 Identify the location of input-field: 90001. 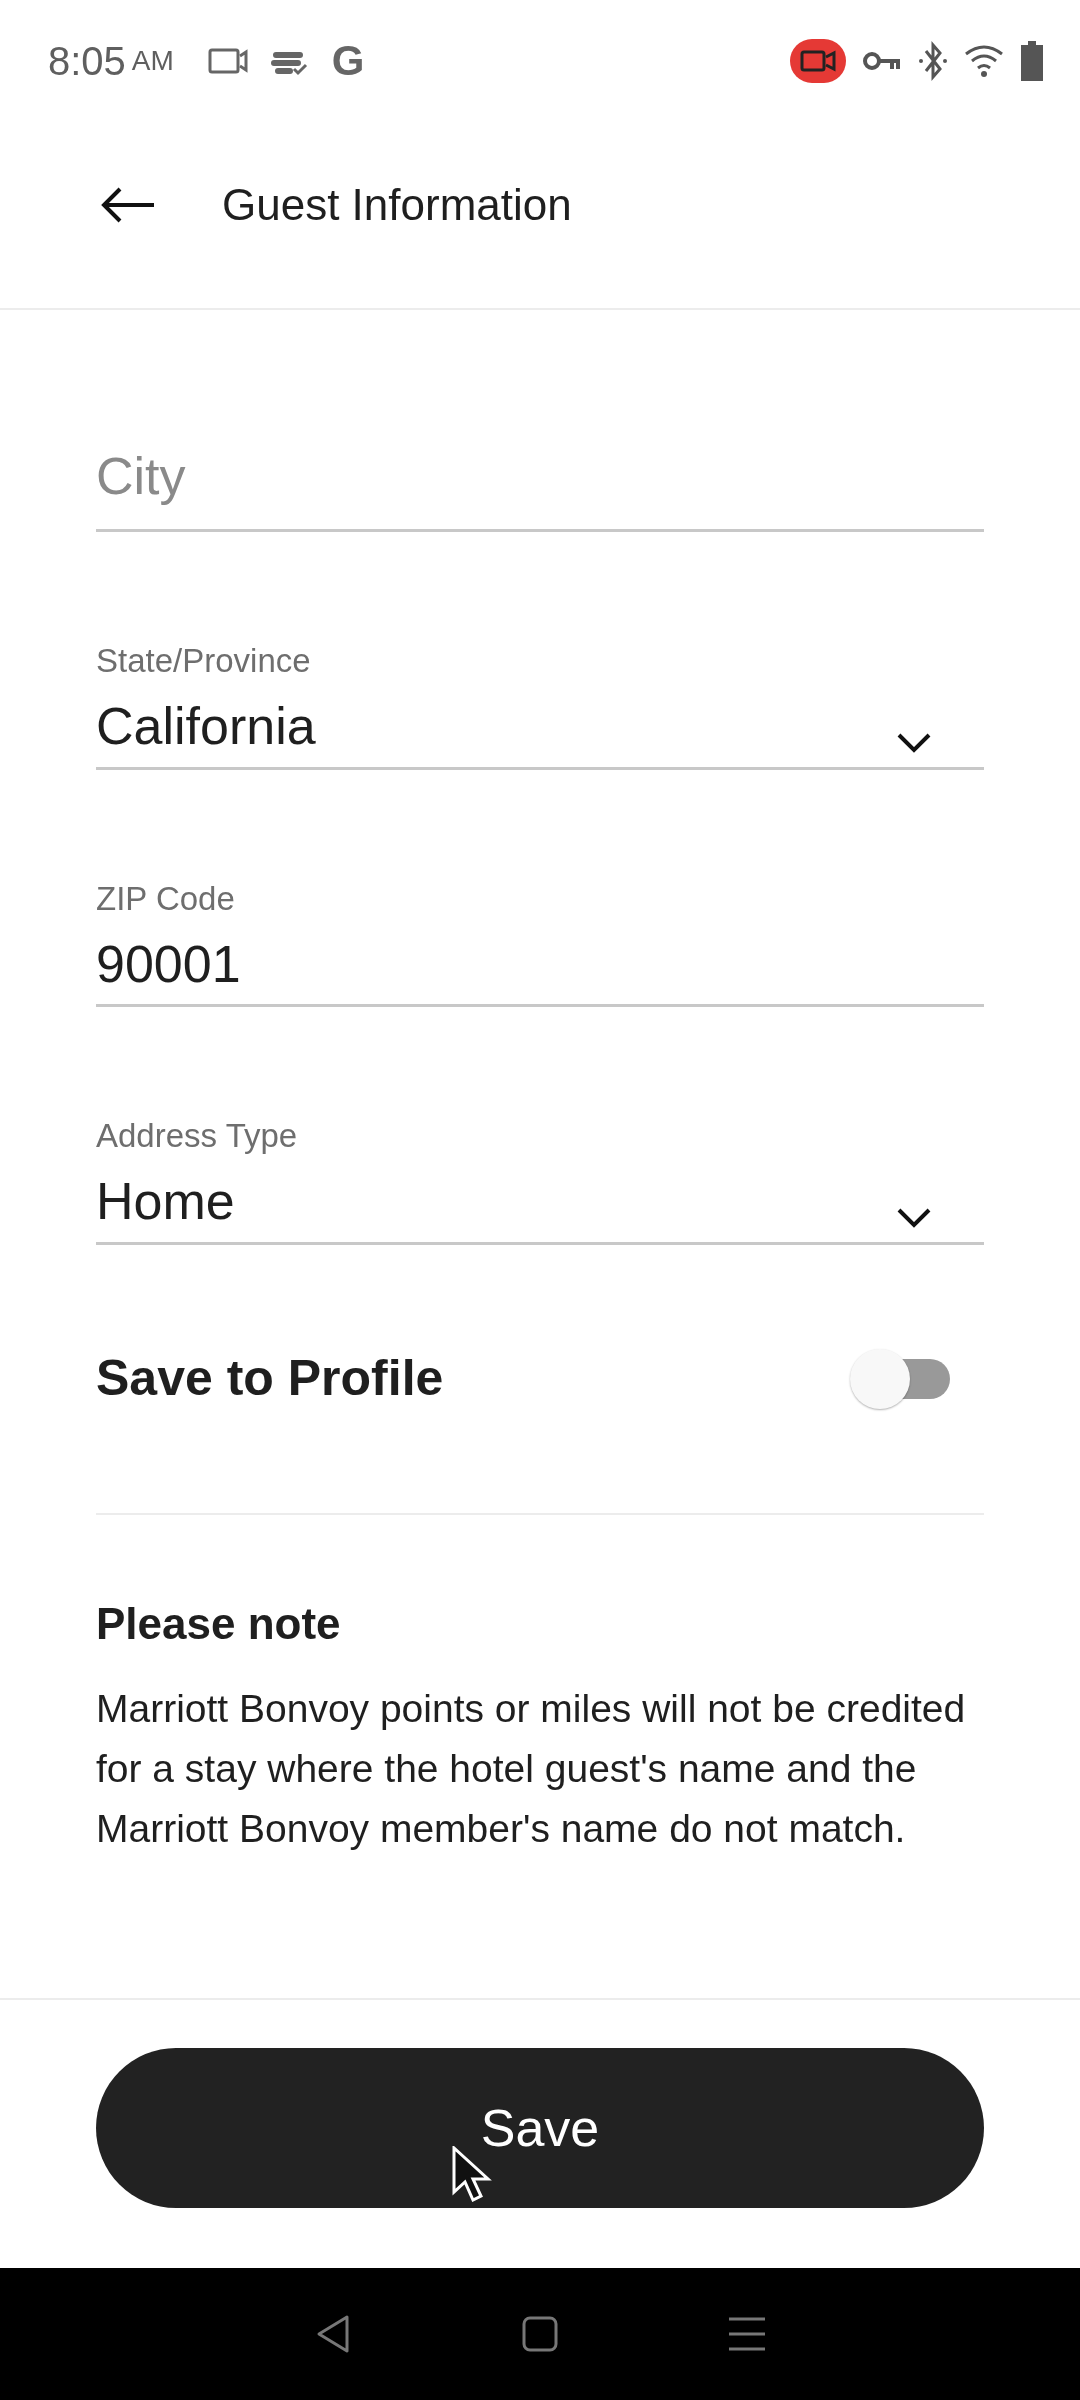
(540, 965).